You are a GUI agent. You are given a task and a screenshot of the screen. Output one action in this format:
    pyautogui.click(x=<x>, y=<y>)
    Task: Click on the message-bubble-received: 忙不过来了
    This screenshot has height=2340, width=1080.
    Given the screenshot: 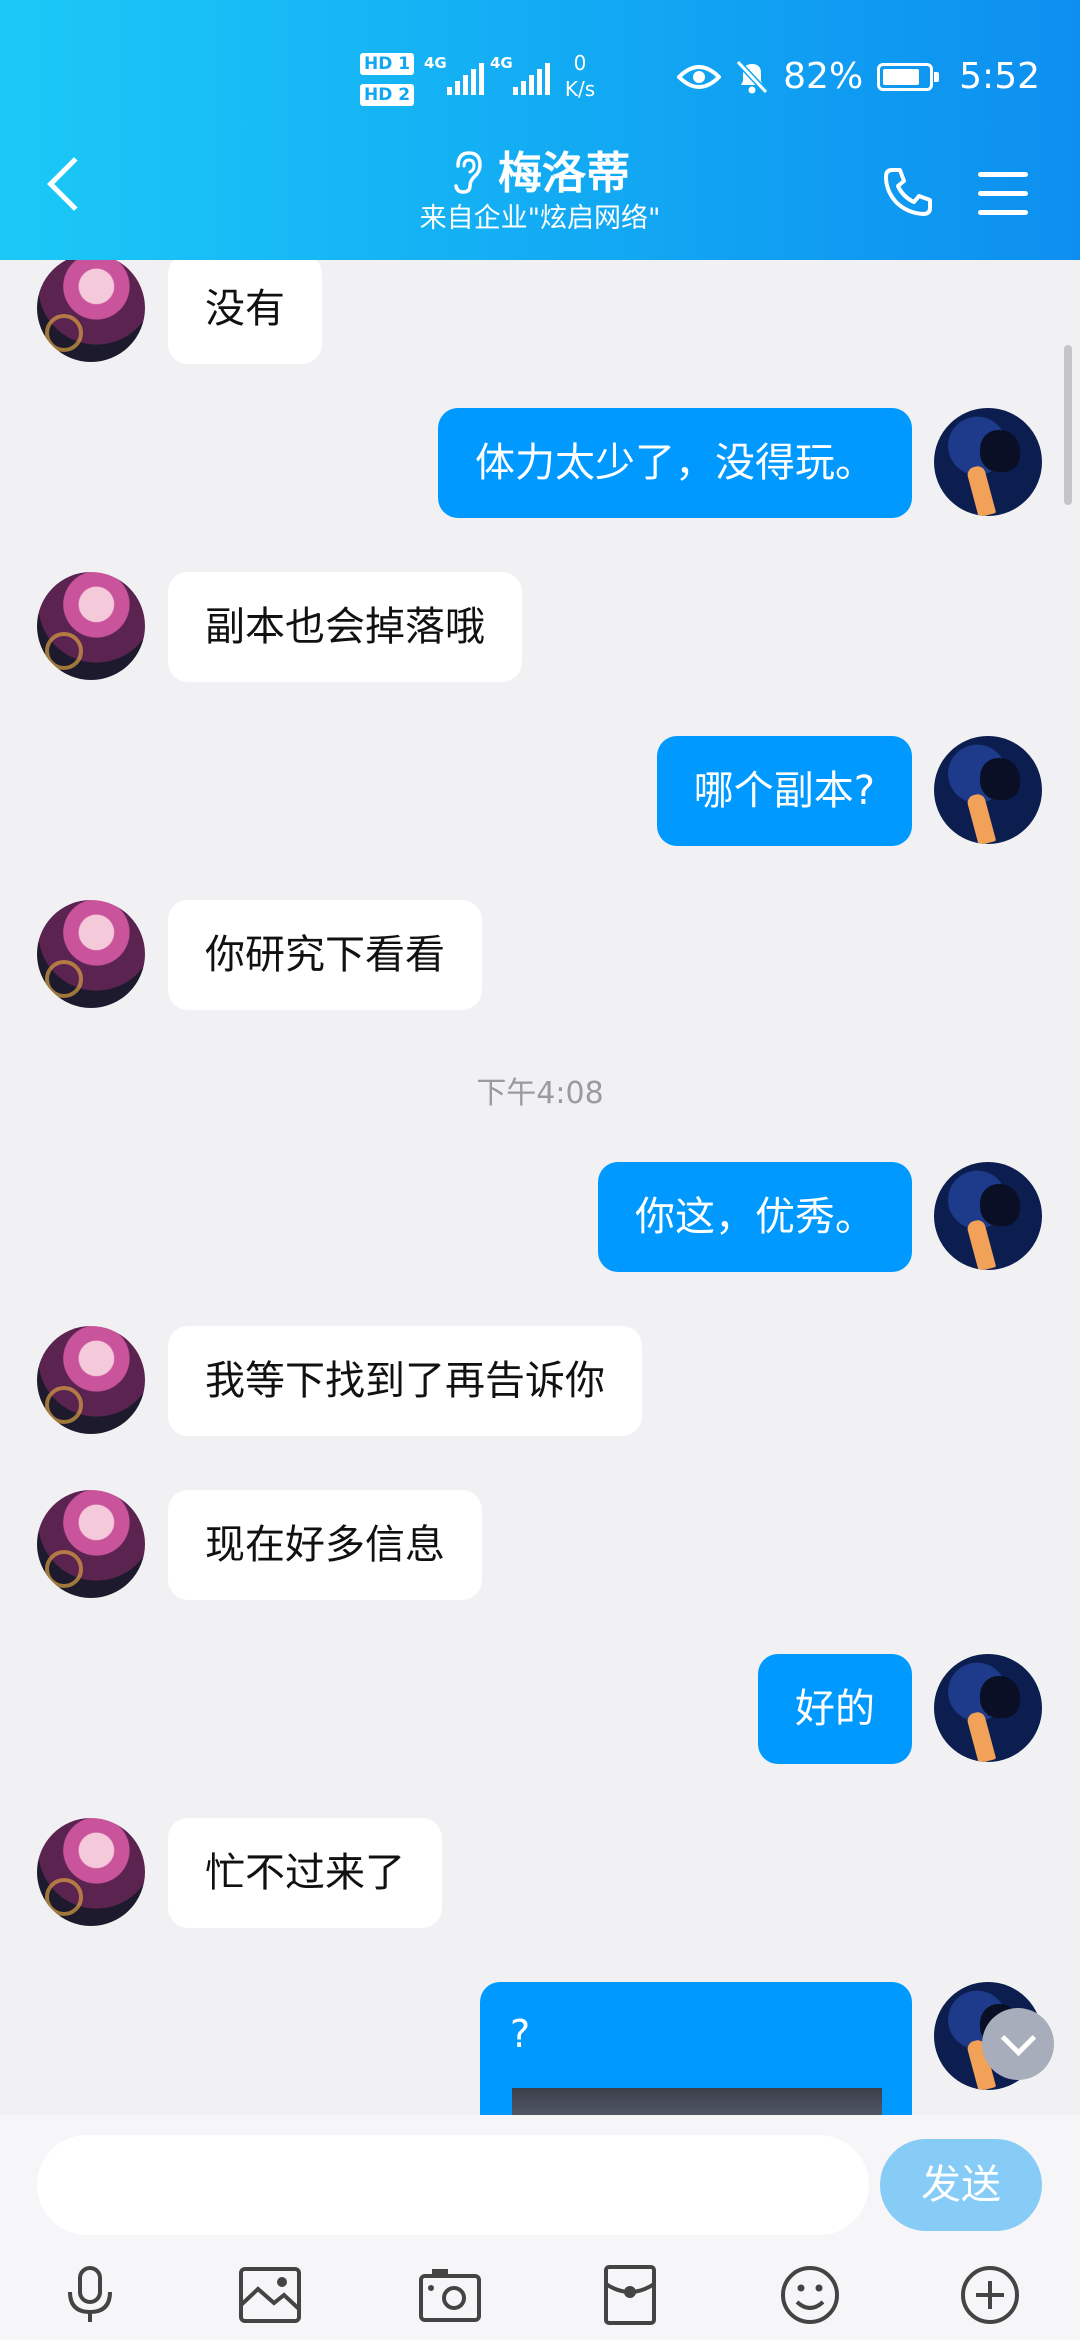 What is the action you would take?
    pyautogui.click(x=305, y=1873)
    